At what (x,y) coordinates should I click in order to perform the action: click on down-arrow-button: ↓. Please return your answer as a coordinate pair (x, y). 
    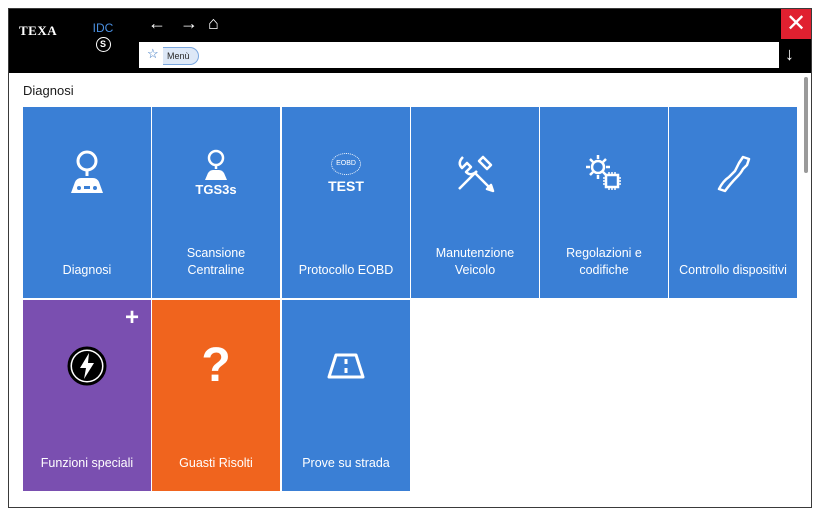
    Looking at the image, I should click on (789, 54).